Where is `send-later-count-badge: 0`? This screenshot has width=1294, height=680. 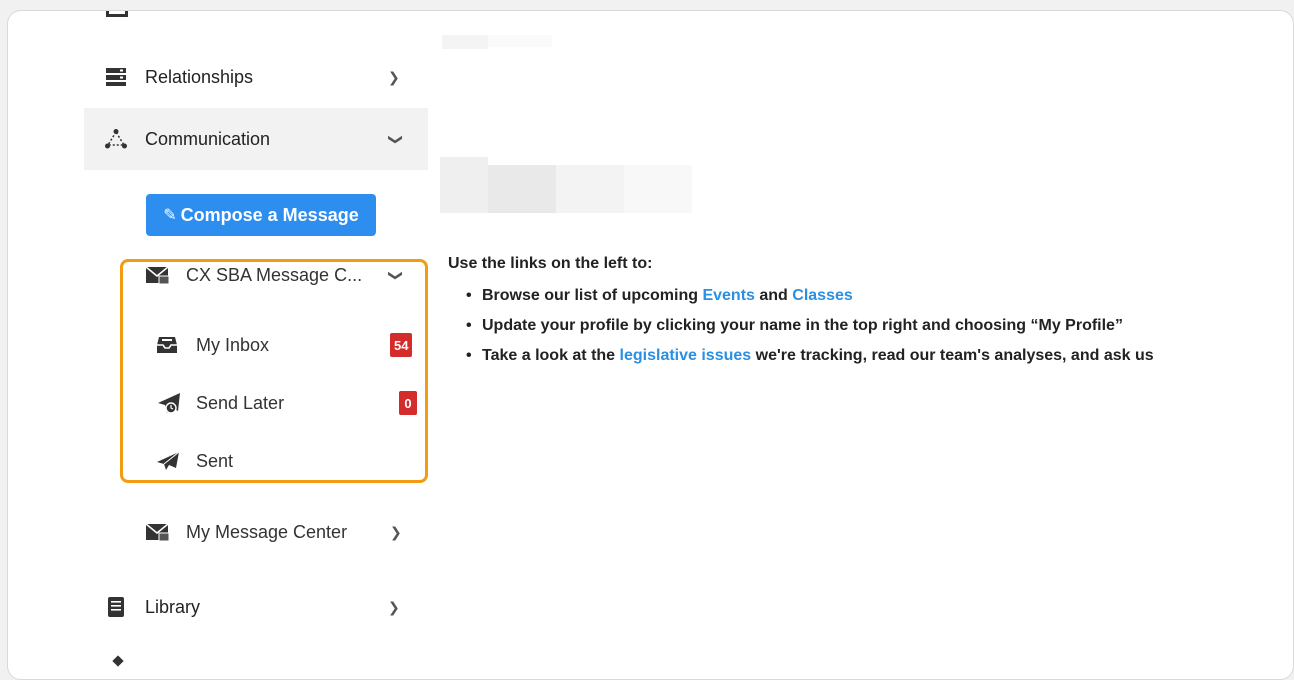 send-later-count-badge: 0 is located at coordinates (408, 403).